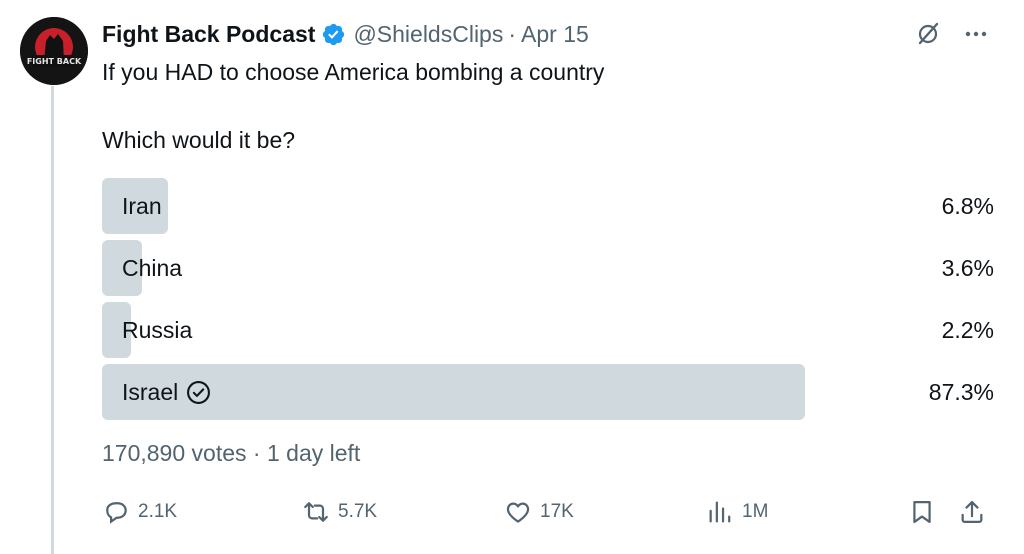 The width and height of the screenshot is (1024, 554). I want to click on poll-option-label: Russia, so click(157, 329).